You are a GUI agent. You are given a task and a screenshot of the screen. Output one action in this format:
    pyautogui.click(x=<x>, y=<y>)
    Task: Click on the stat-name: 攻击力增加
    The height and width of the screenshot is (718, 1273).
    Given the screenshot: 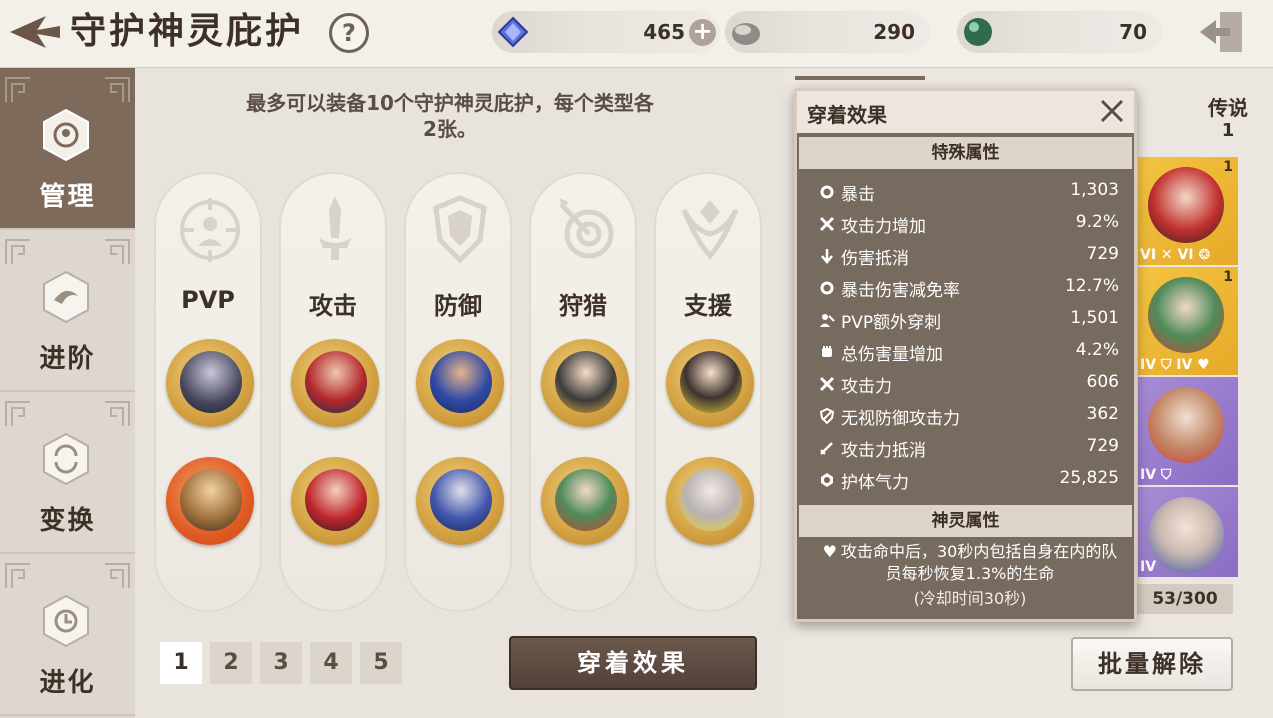 What is the action you would take?
    pyautogui.click(x=883, y=227)
    